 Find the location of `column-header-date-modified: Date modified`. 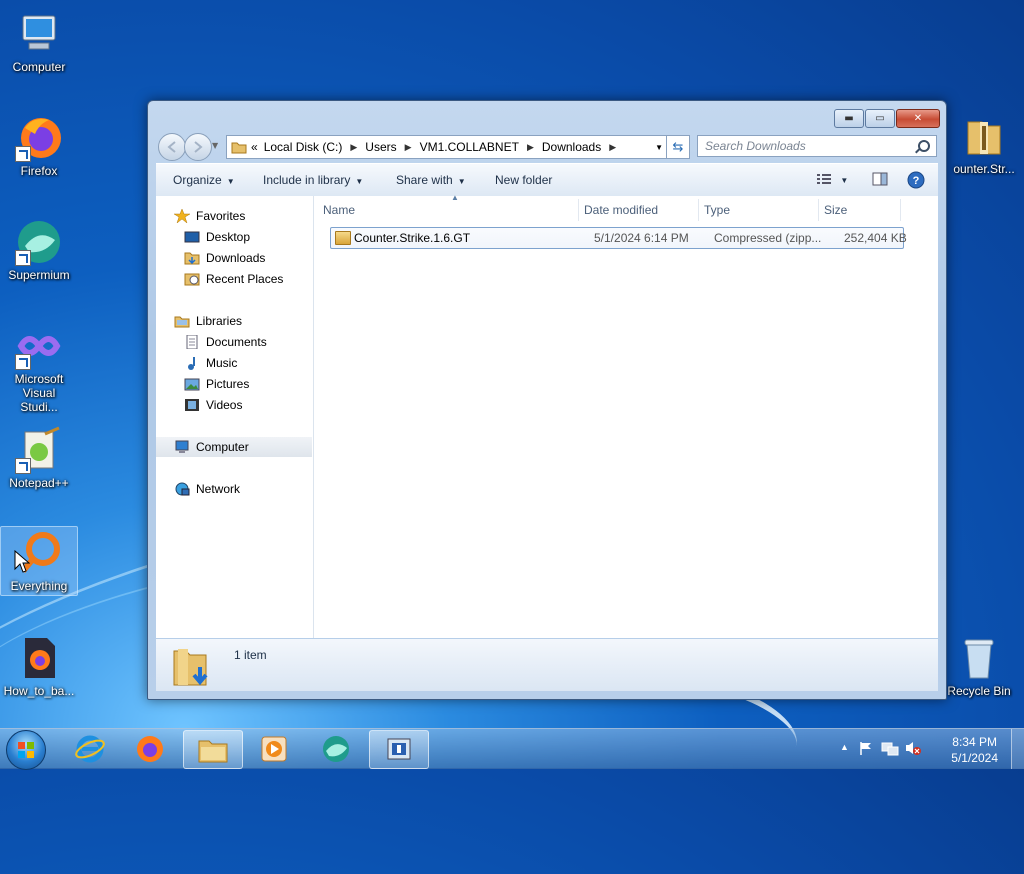

column-header-date-modified: Date modified is located at coordinates (621, 210).